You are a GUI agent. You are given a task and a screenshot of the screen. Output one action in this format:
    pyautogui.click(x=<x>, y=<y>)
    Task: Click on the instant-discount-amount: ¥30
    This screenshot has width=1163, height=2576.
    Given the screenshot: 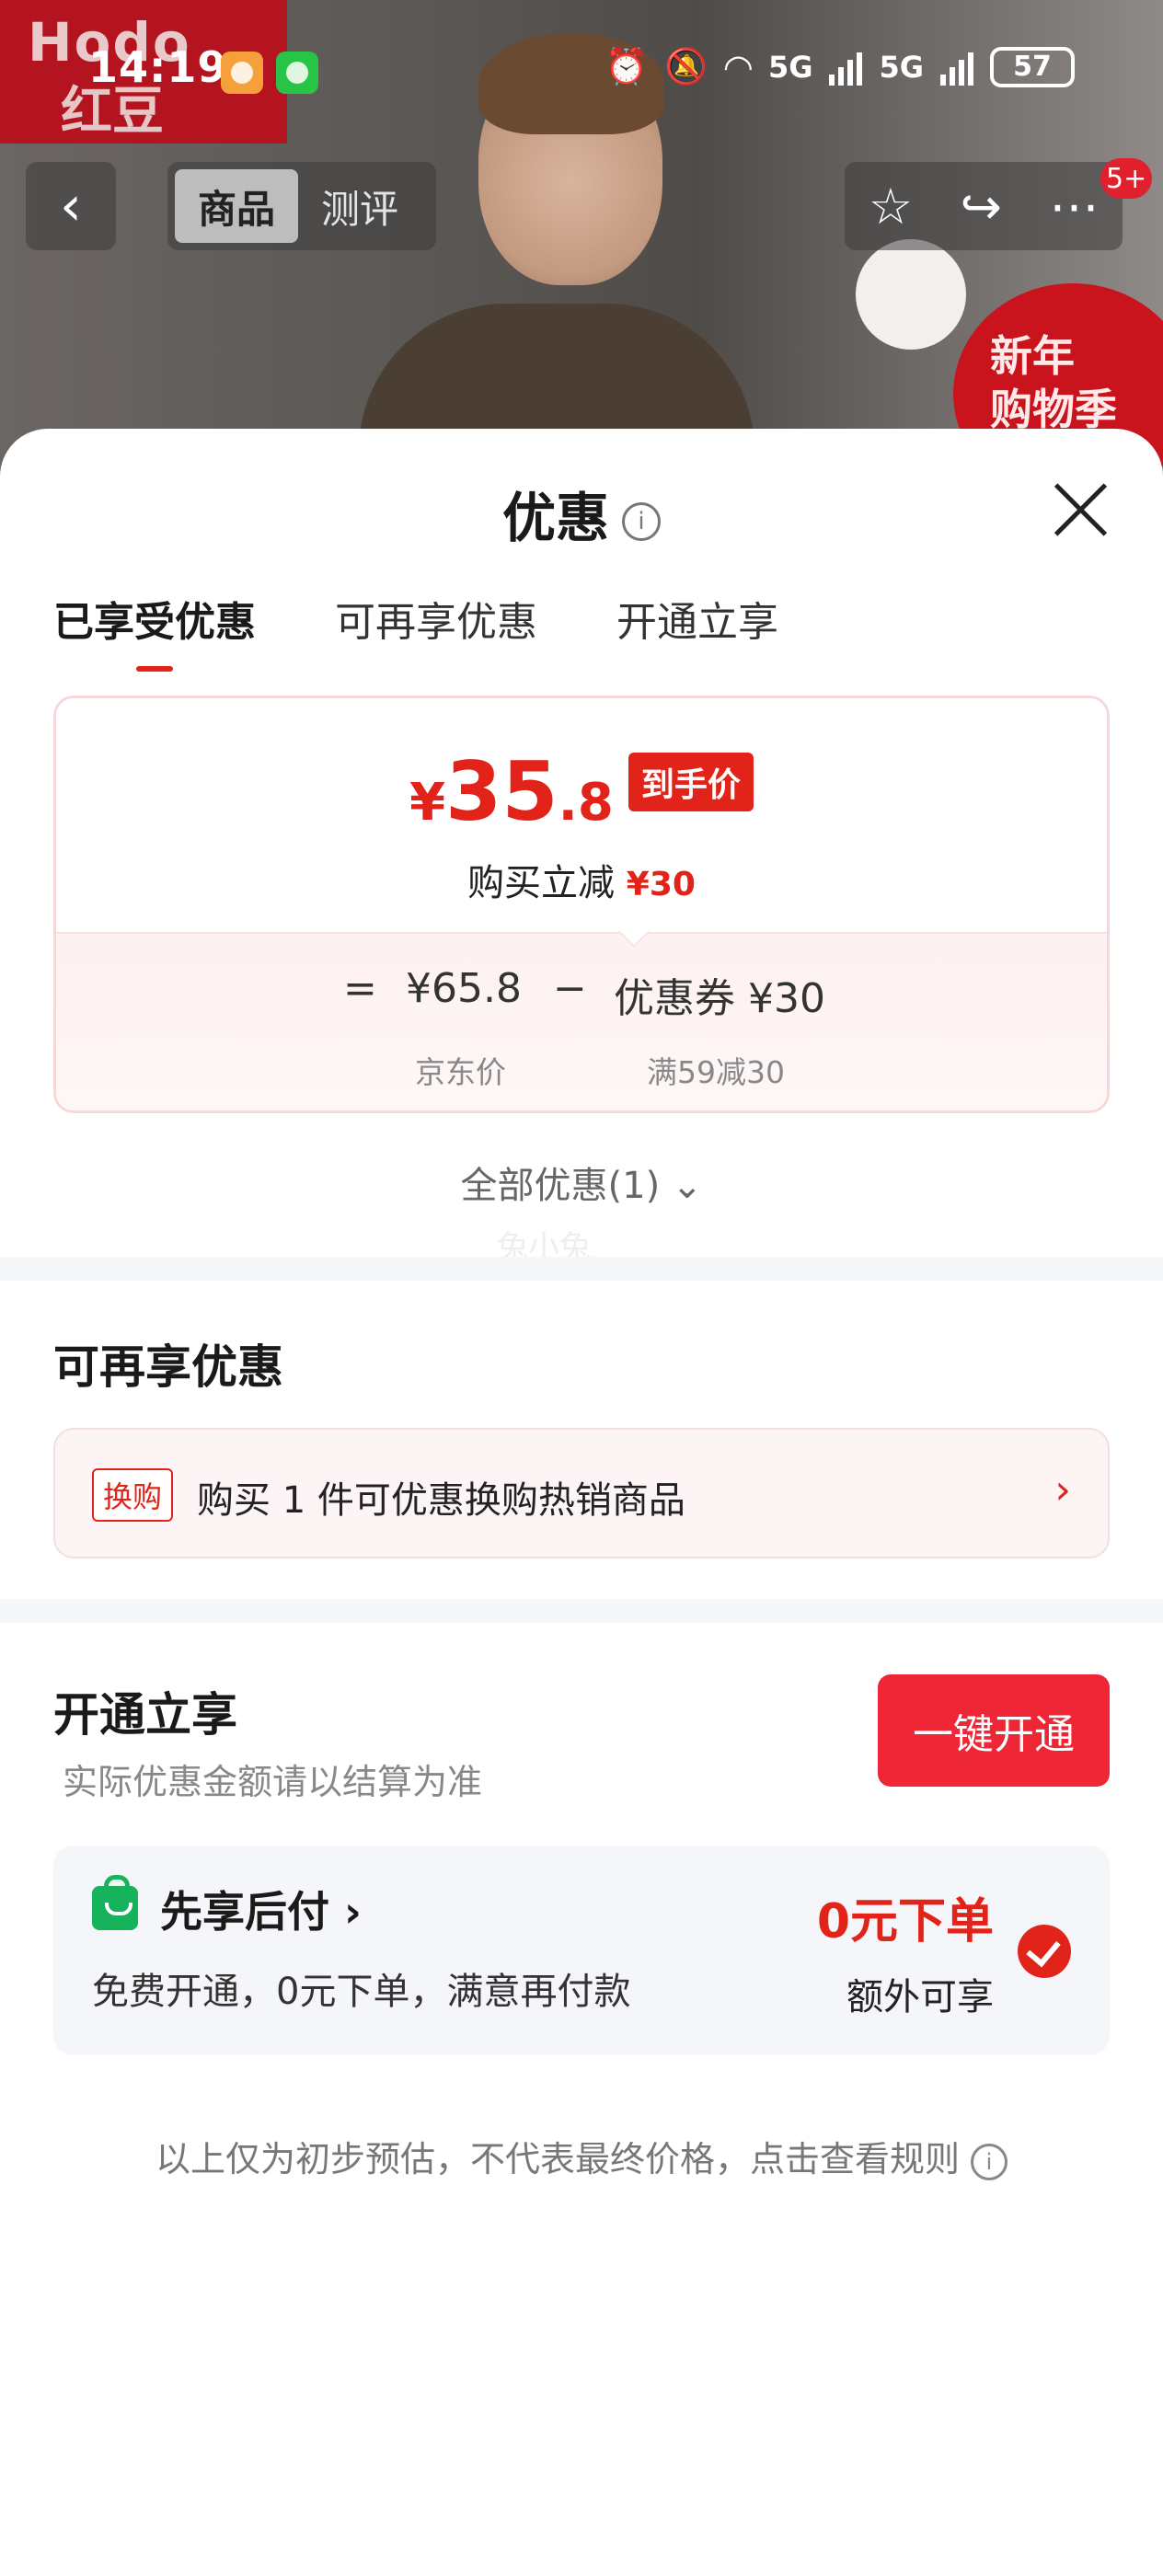 What is the action you would take?
    pyautogui.click(x=661, y=884)
    